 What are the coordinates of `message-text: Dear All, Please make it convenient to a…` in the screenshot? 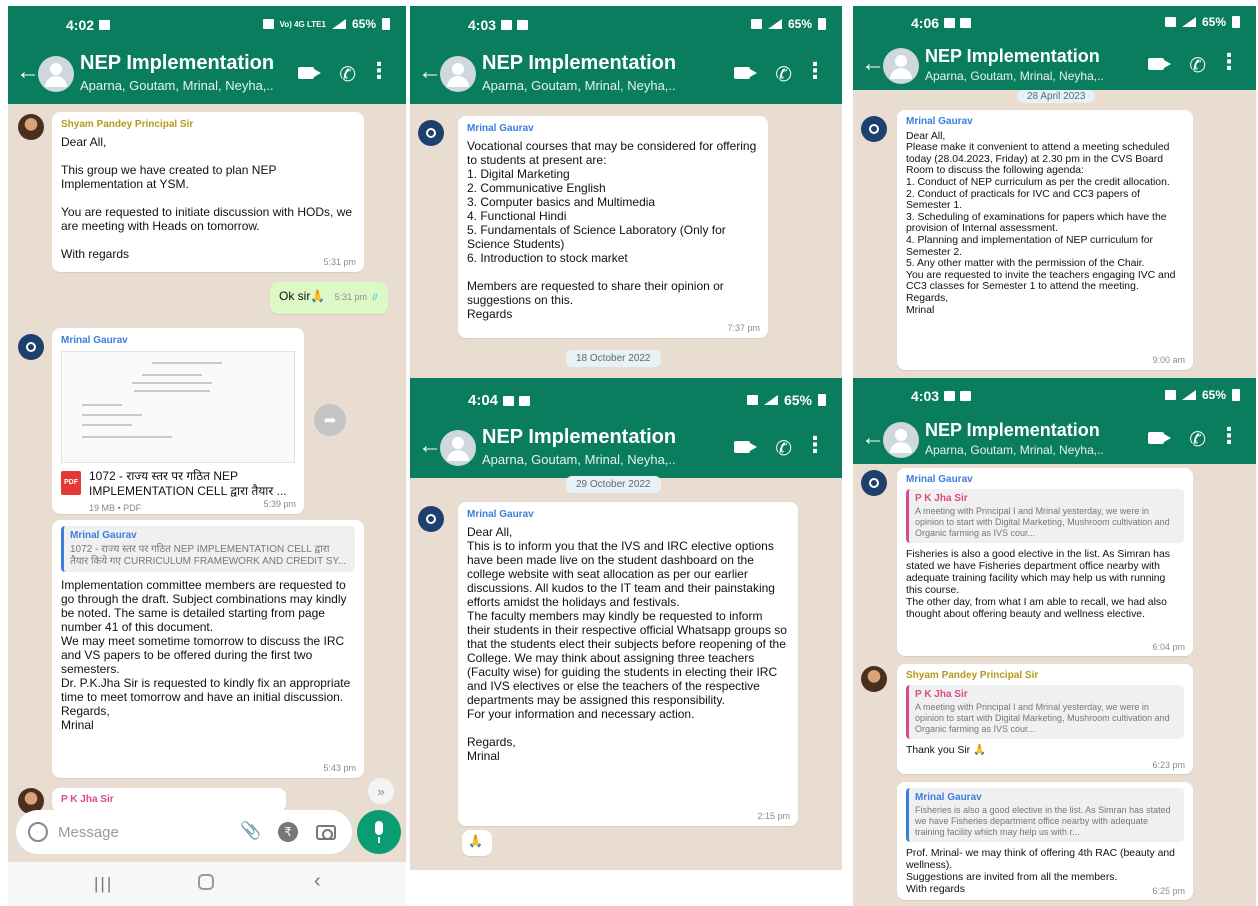 It's located at (1041, 223).